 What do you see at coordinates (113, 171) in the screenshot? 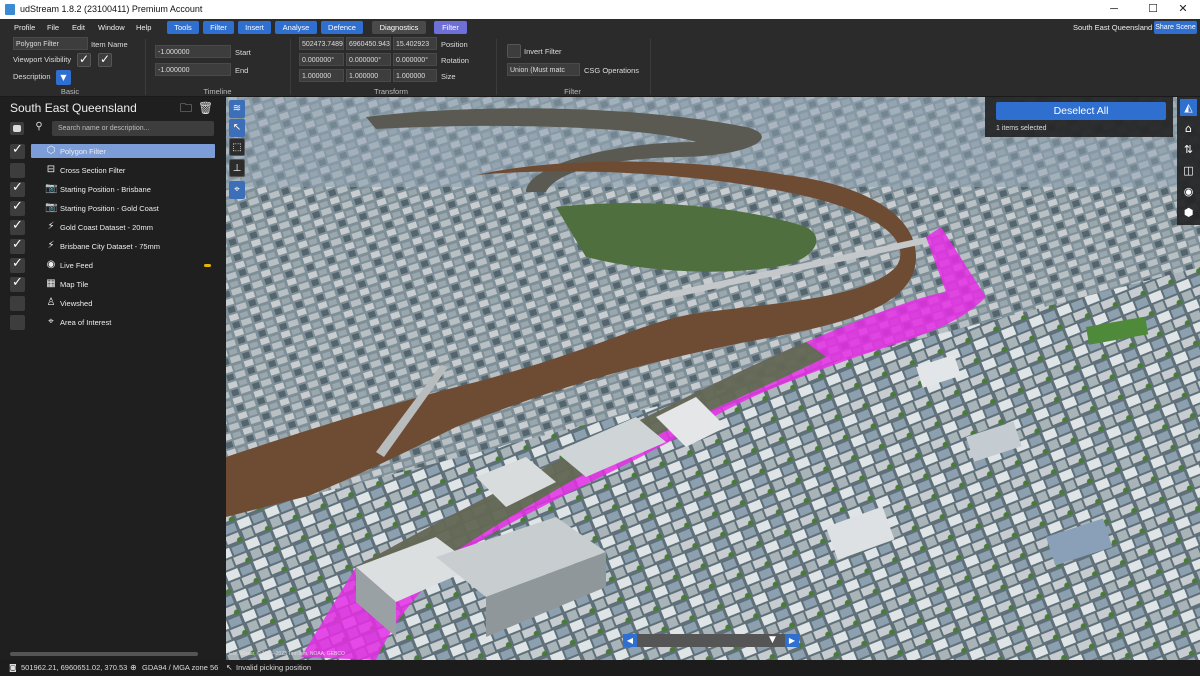
I see `tree-item-cross-section-filter: ⊟ Cross Section Filter` at bounding box center [113, 171].